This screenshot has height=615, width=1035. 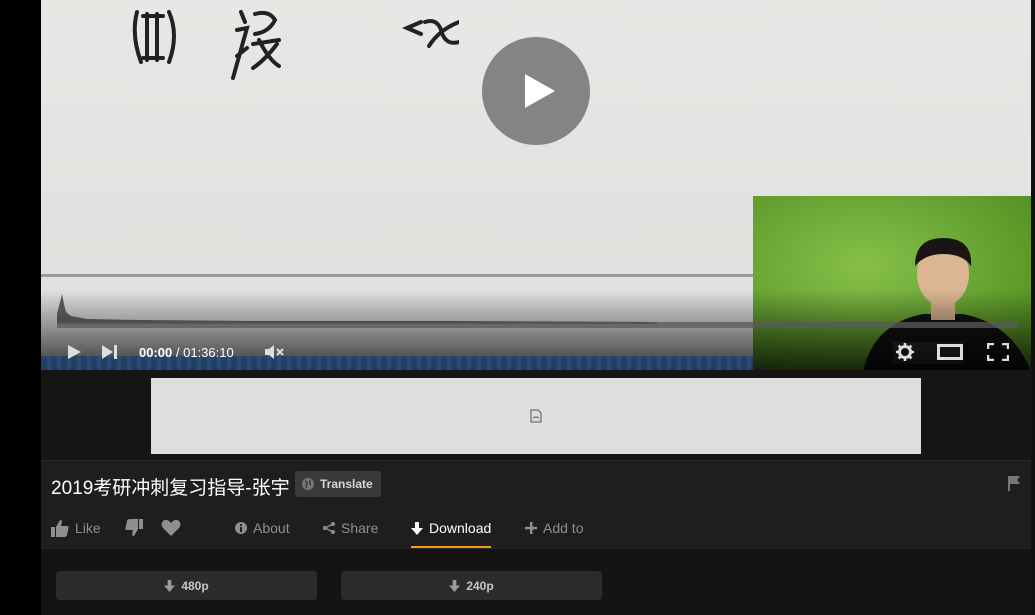 I want to click on download-quality-label: 480p, so click(x=195, y=585).